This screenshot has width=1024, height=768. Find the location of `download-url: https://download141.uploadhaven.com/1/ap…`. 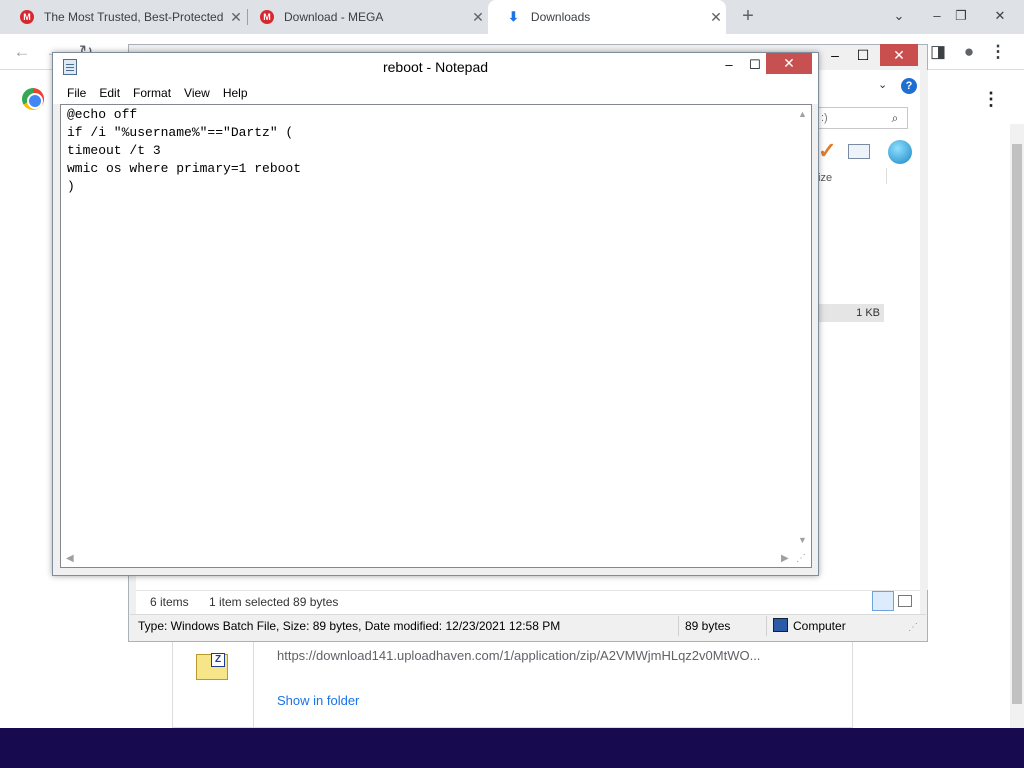

download-url: https://download141.uploadhaven.com/1/ap… is located at coordinates (519, 655).